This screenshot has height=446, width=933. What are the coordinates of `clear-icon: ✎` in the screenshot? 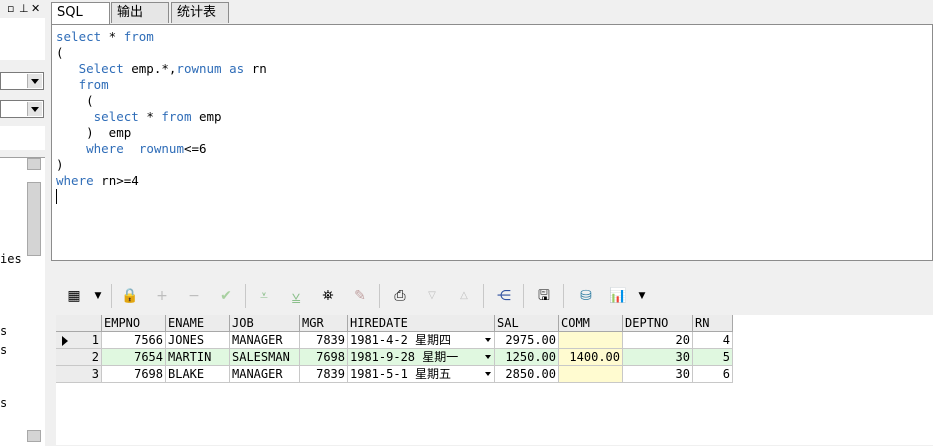 It's located at (360, 296).